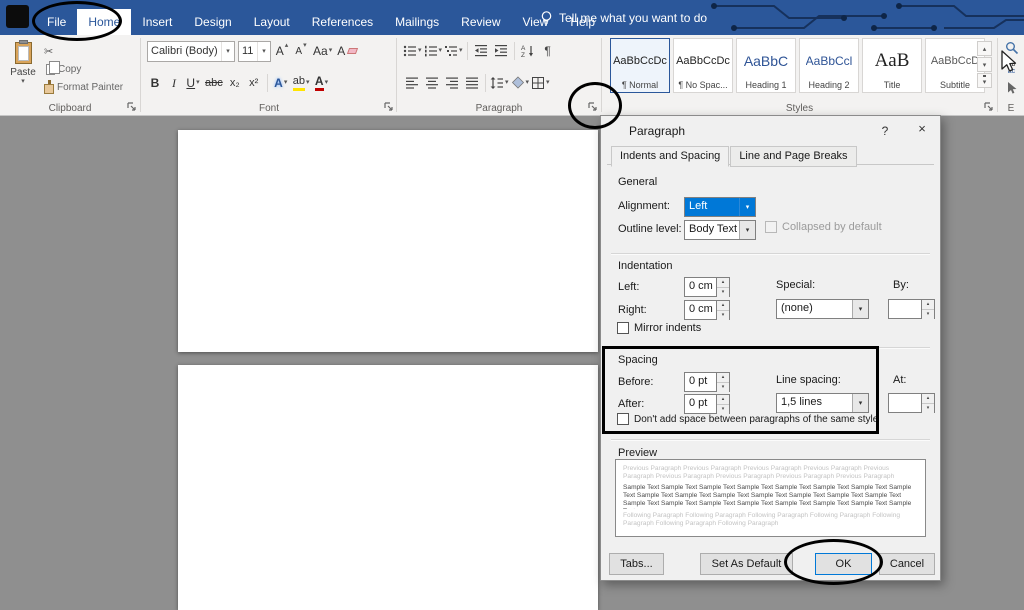 The image size is (1024, 610). Describe the element at coordinates (452, 83) in the screenshot. I see `align-right-button` at that location.